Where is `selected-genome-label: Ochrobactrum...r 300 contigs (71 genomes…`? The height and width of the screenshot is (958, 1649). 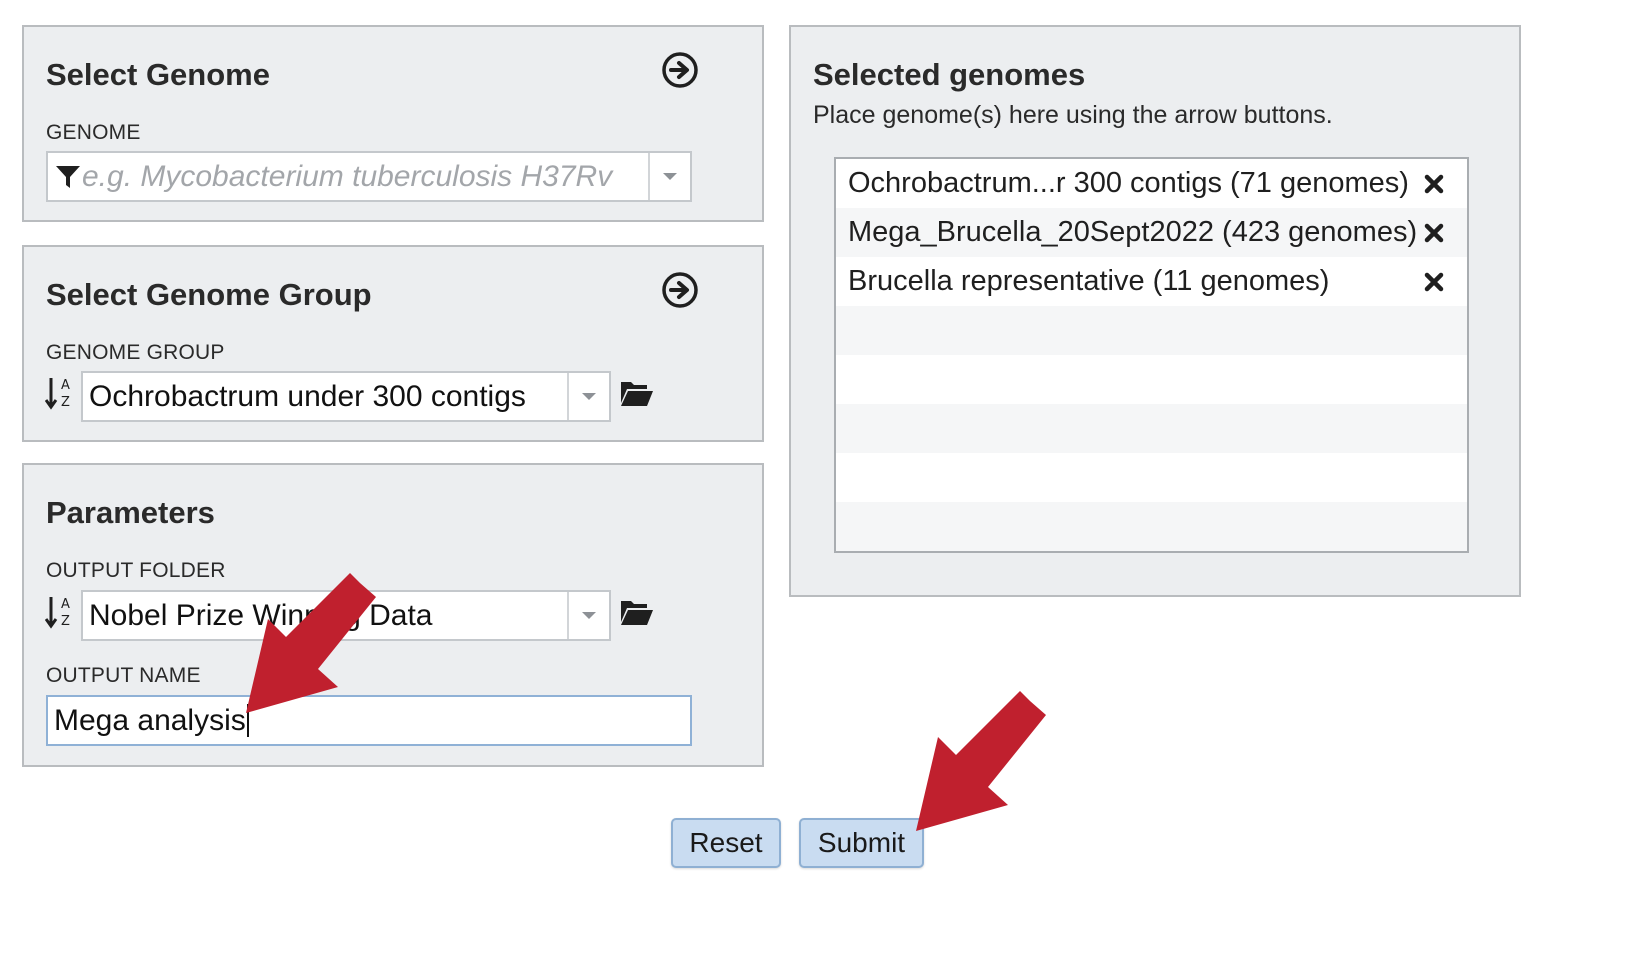 selected-genome-label: Ochrobactrum...r 300 contigs (71 genomes… is located at coordinates (1128, 183).